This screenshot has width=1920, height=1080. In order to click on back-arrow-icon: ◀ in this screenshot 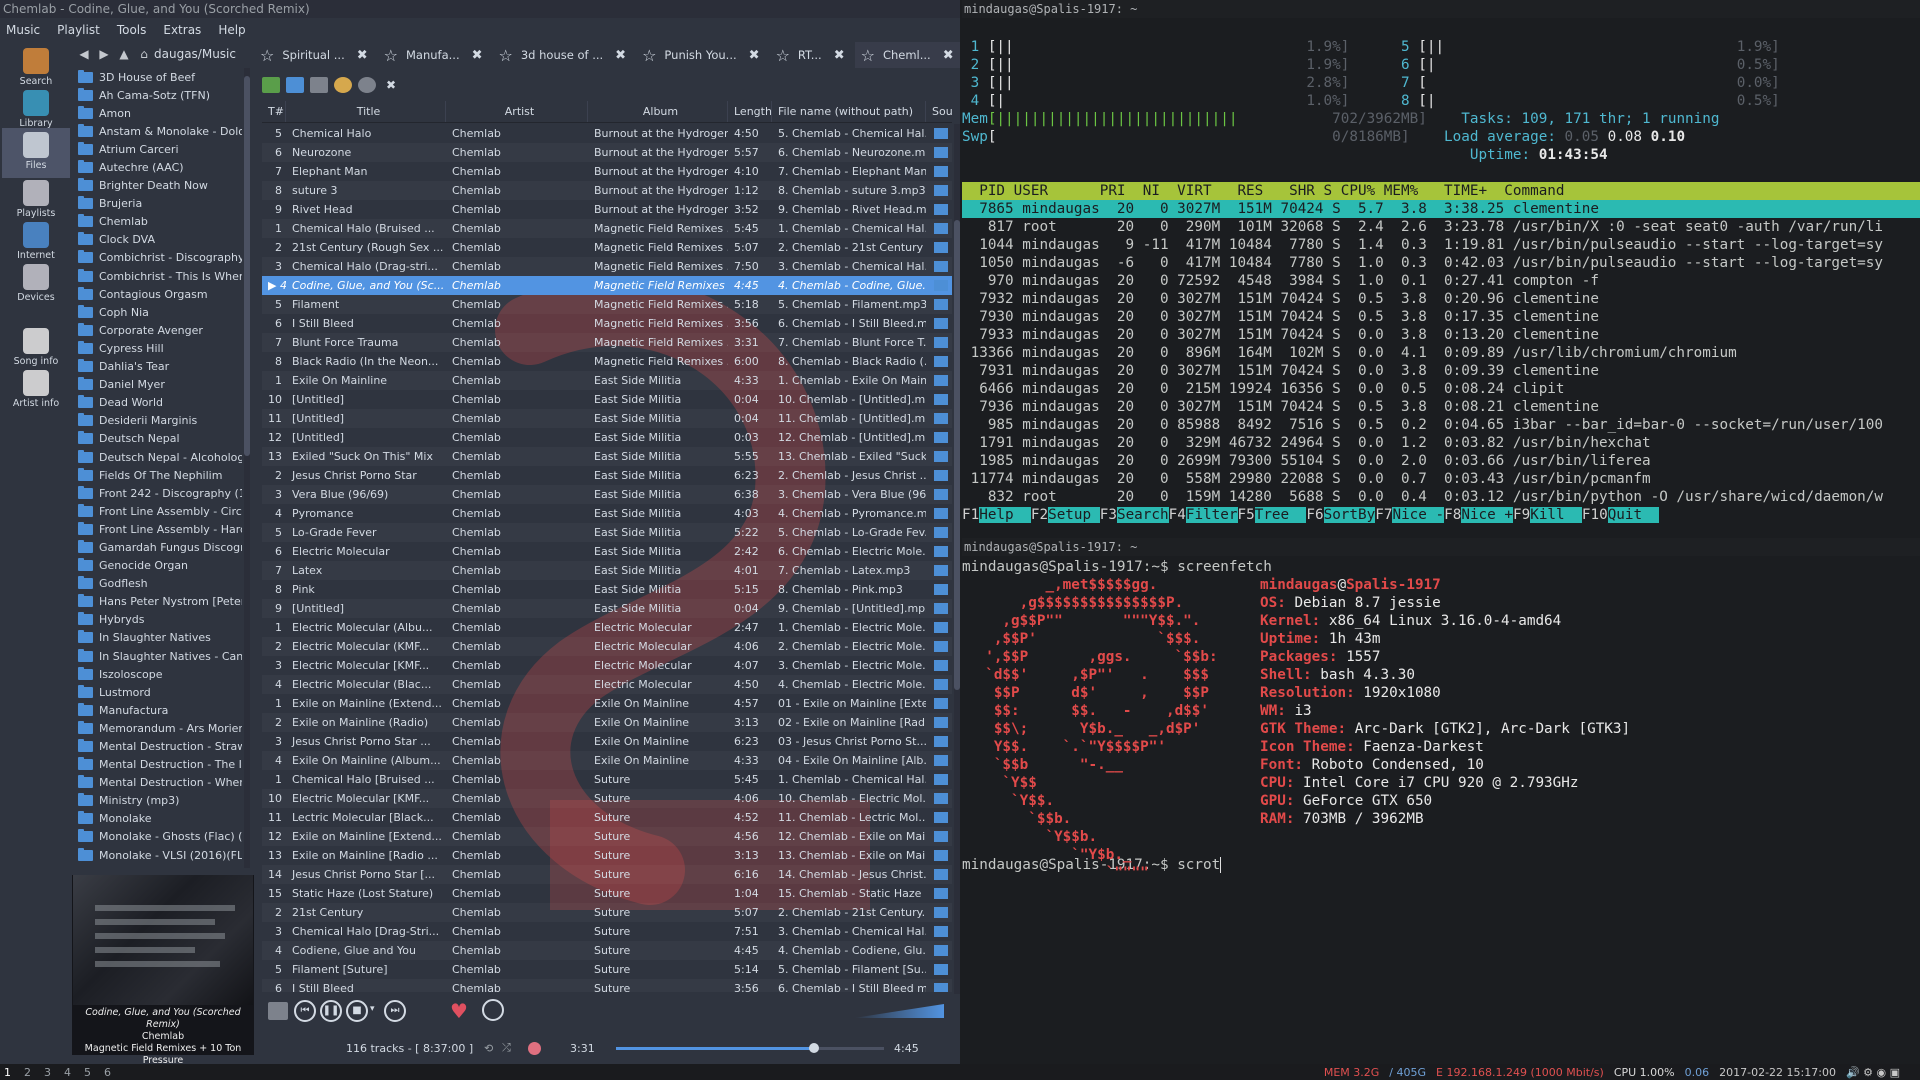, I will do `click(84, 54)`.